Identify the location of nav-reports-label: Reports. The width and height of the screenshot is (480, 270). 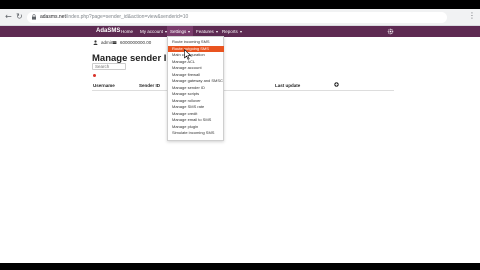
(230, 31).